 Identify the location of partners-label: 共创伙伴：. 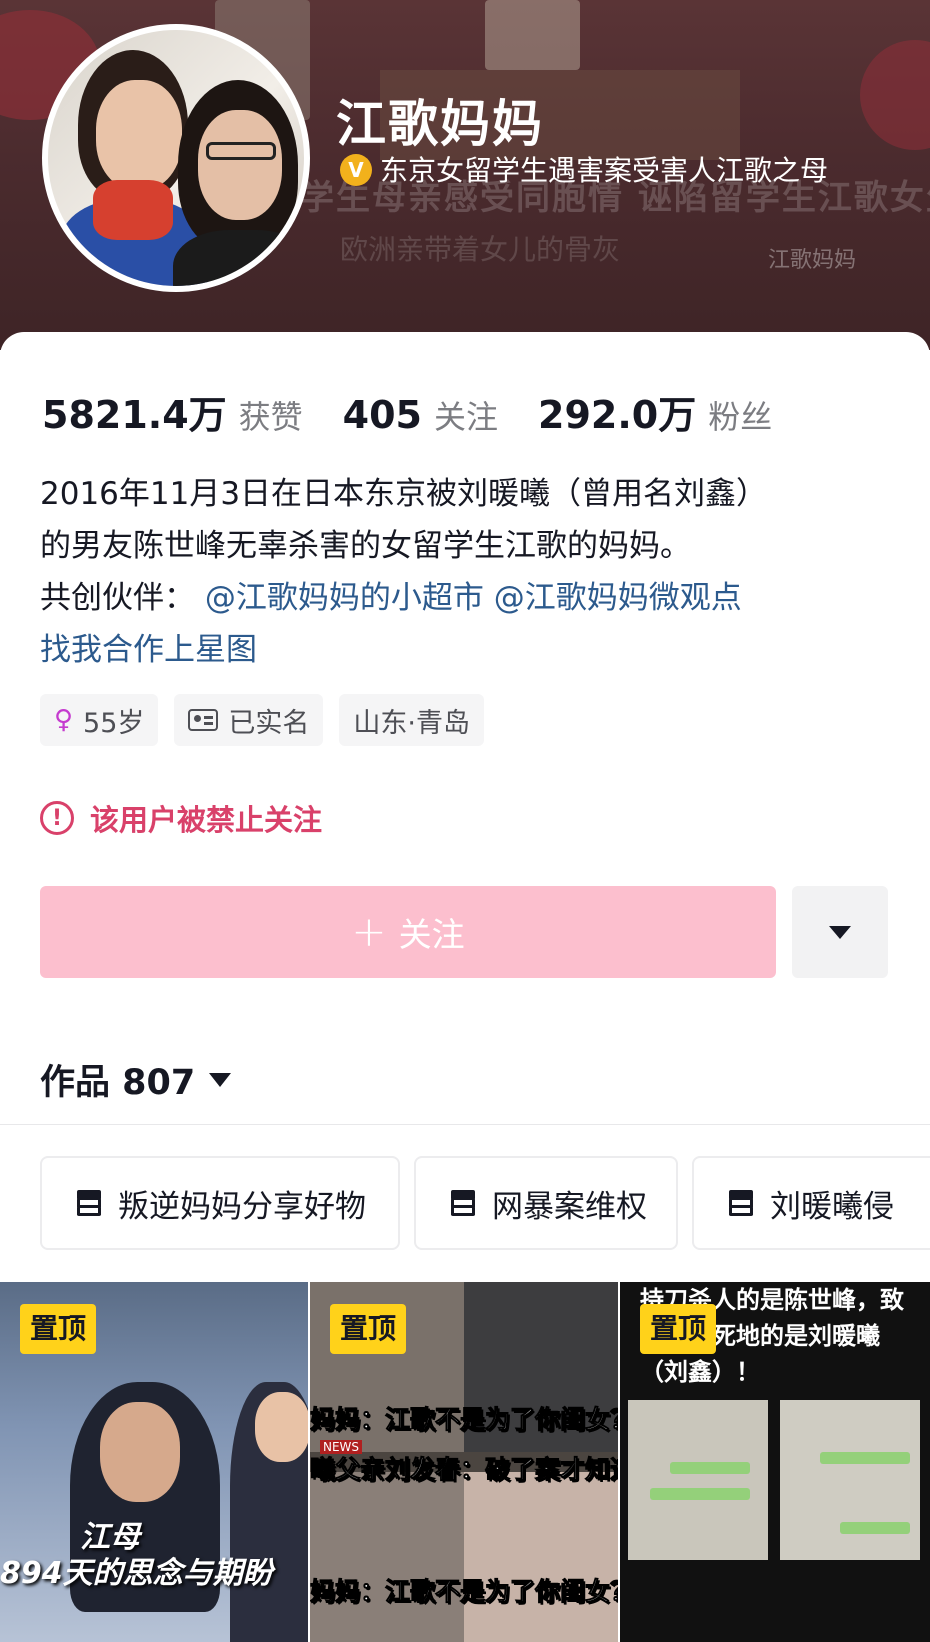
(117, 598).